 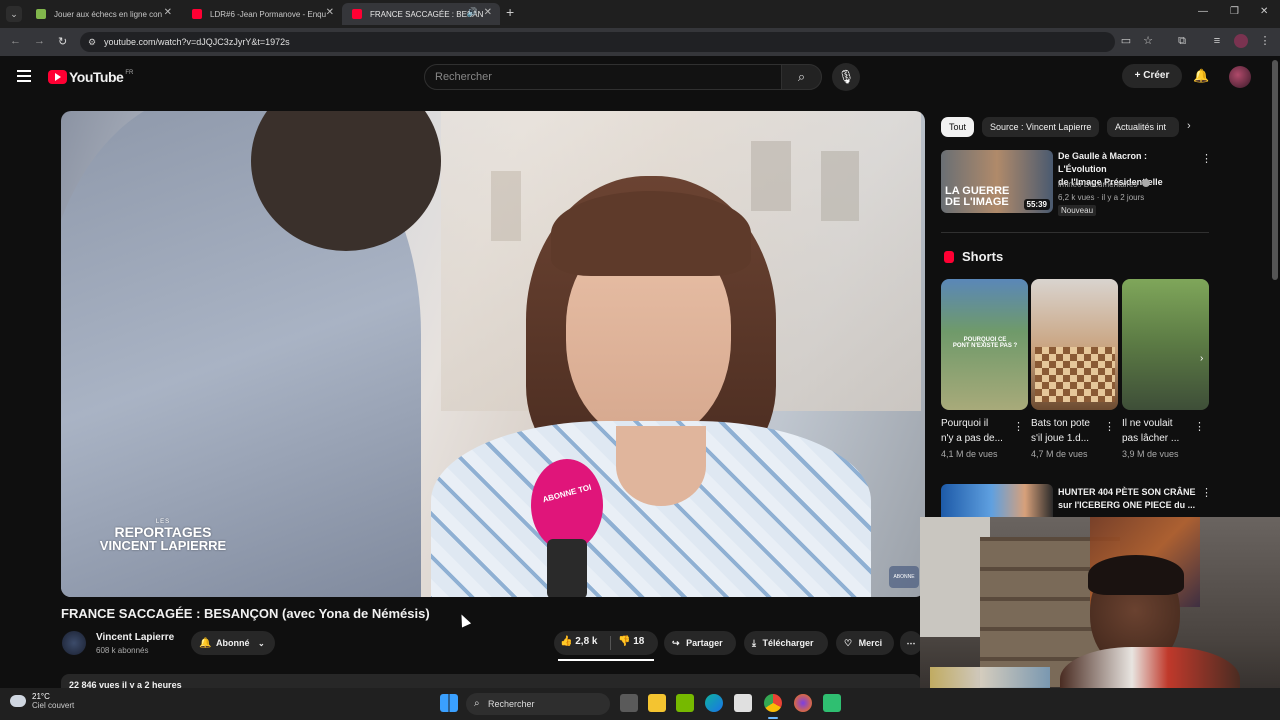 I want to click on voice-search-button: 🎙, so click(x=846, y=77).